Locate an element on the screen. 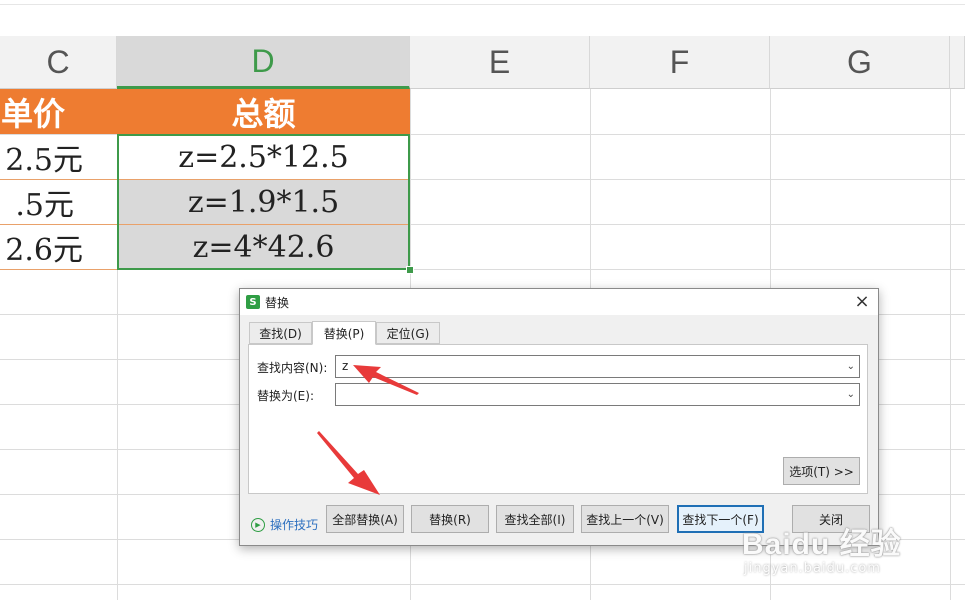  find-label: 查找内容(N): is located at coordinates (292, 368).